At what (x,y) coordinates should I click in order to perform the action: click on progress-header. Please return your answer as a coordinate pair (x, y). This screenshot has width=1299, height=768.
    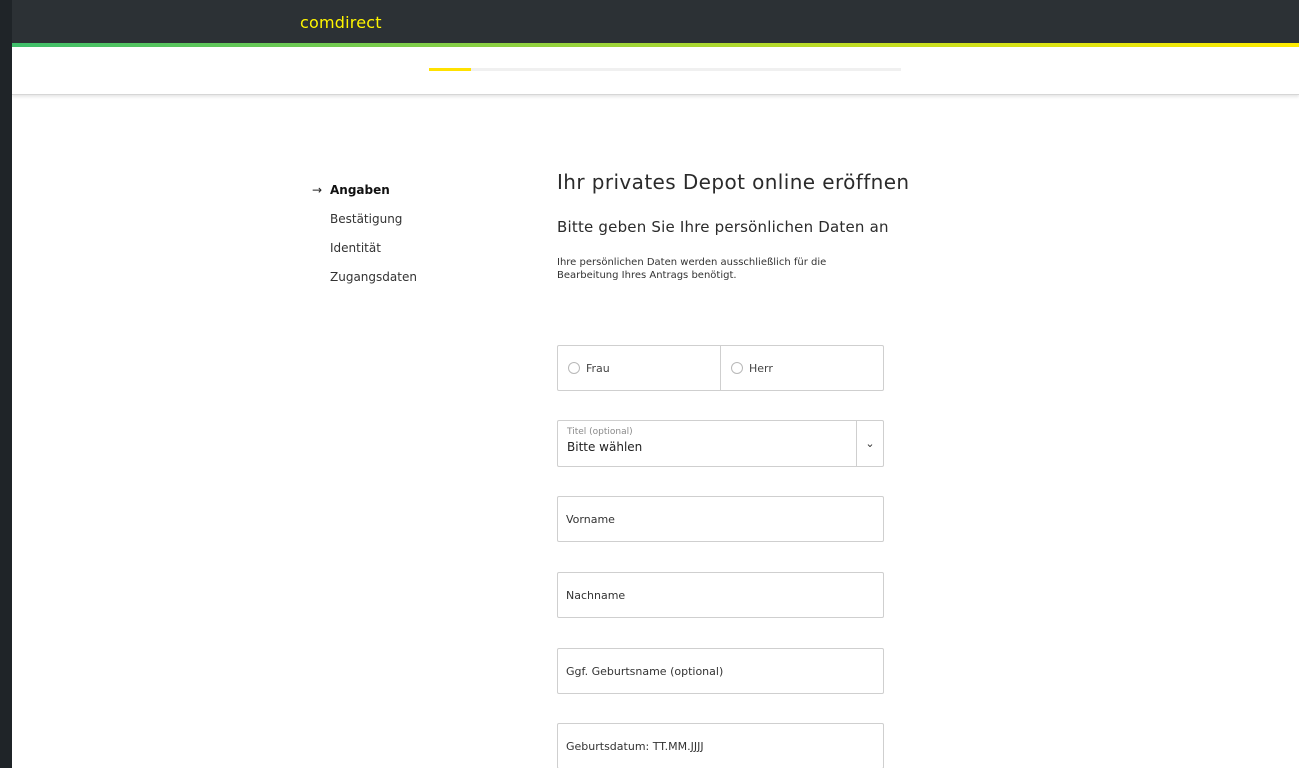
    Looking at the image, I should click on (655, 71).